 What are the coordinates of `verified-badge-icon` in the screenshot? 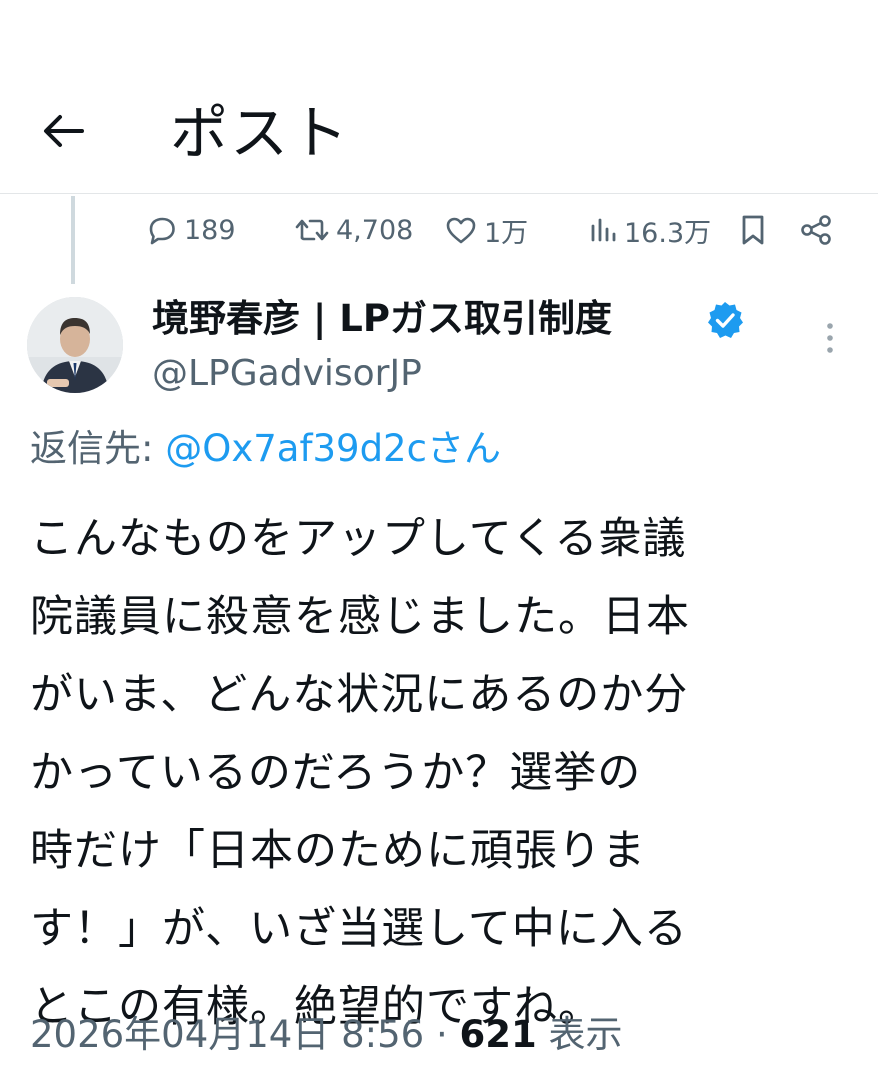 It's located at (725, 320).